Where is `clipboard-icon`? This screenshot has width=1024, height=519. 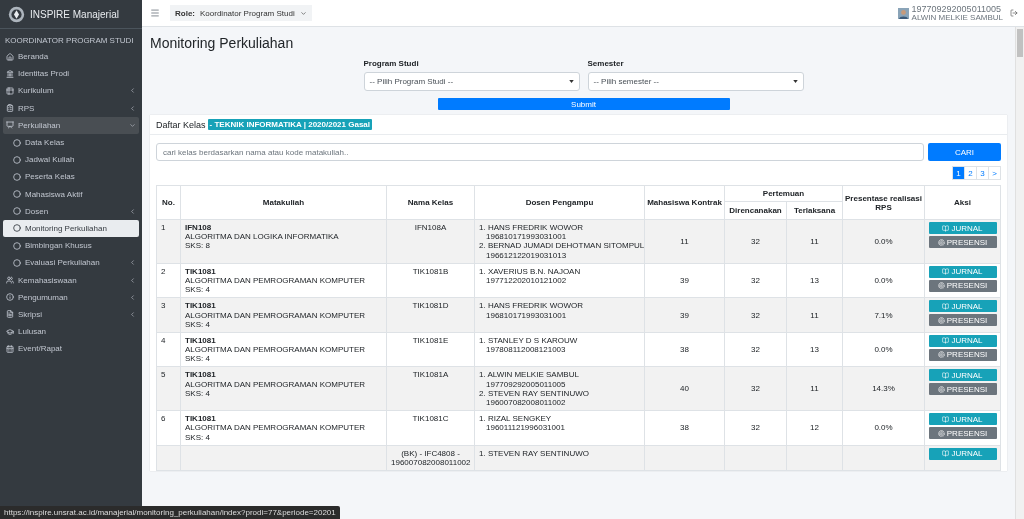 clipboard-icon is located at coordinates (10, 108).